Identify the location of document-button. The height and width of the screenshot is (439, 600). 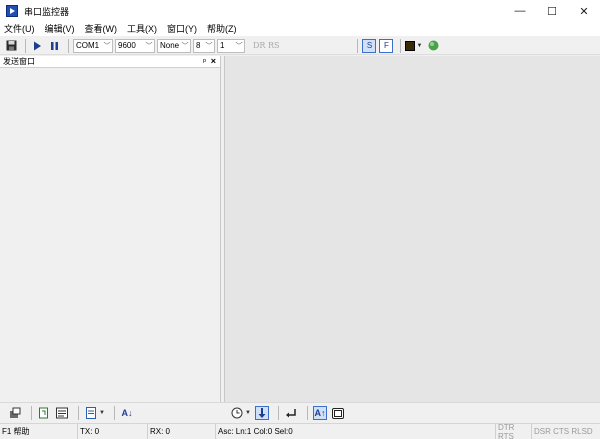
(91, 413).